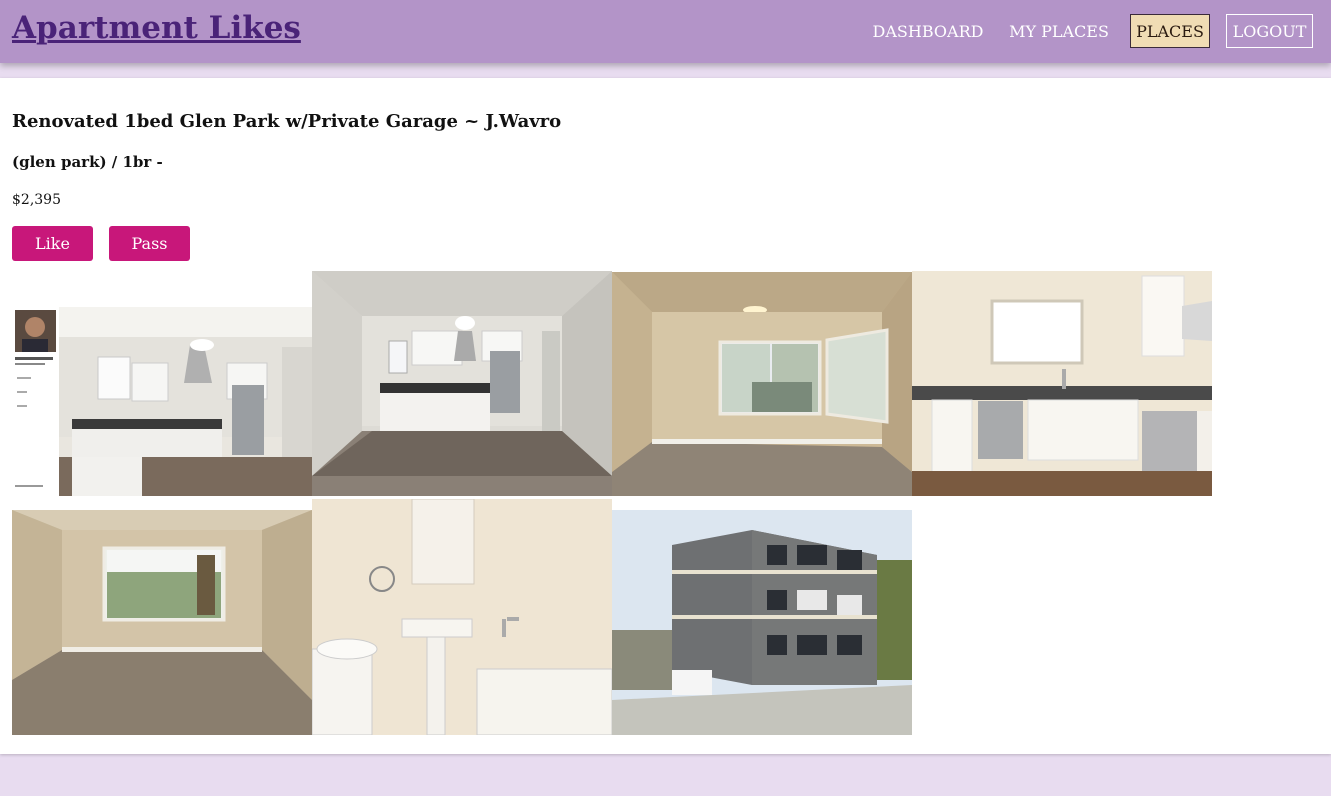 The height and width of the screenshot is (796, 1331). What do you see at coordinates (156, 28) in the screenshot?
I see `brand-link: Apartment Likes` at bounding box center [156, 28].